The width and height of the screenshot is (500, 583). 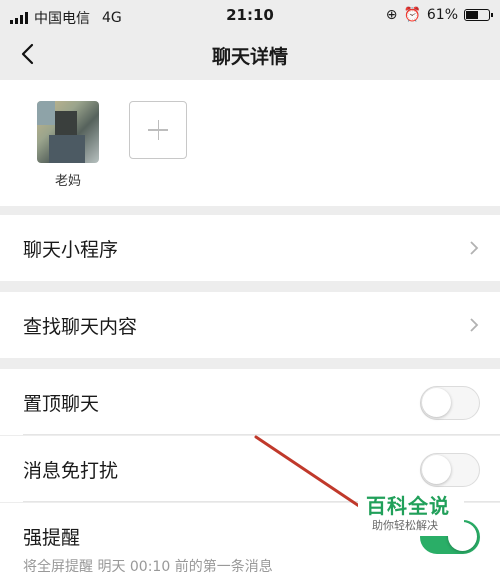 What do you see at coordinates (250, 248) in the screenshot?
I see `mini-program-cell: 聊天小程序` at bounding box center [250, 248].